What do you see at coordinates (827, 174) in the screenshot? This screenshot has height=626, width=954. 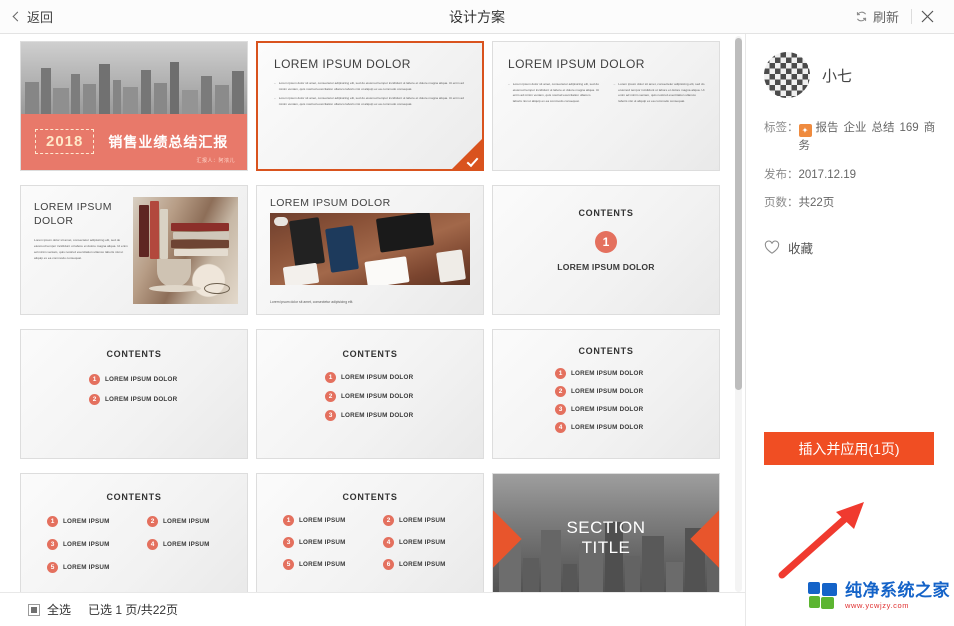 I see `publish-date: 2017.12.19` at bounding box center [827, 174].